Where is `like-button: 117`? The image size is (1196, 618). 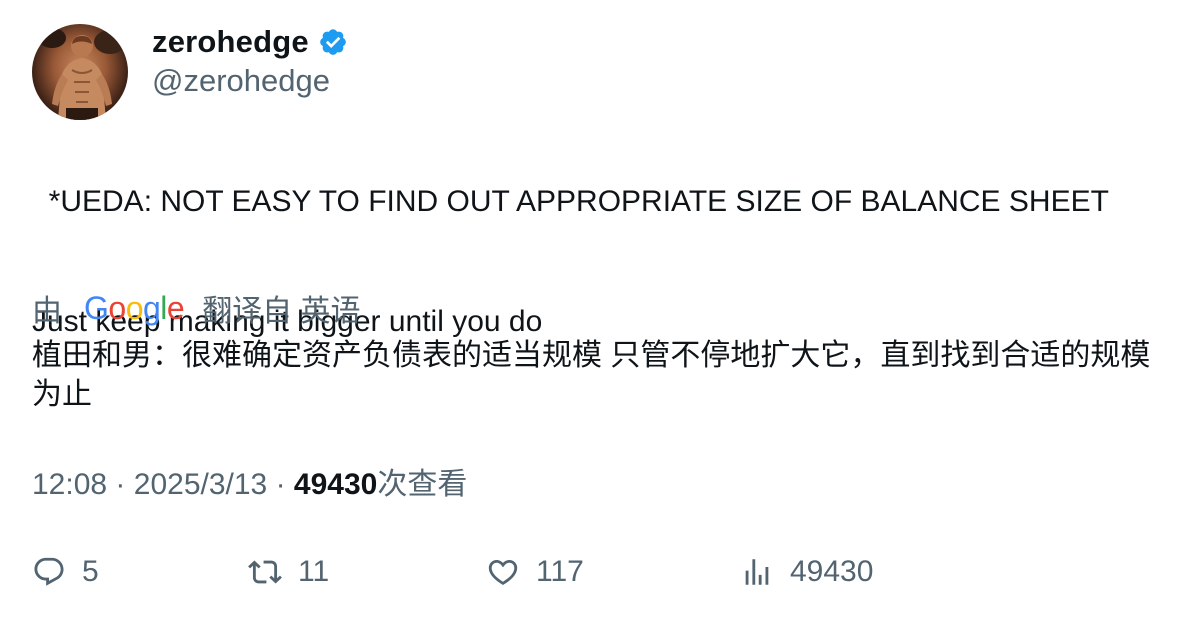
like-button: 117 is located at coordinates (535, 572).